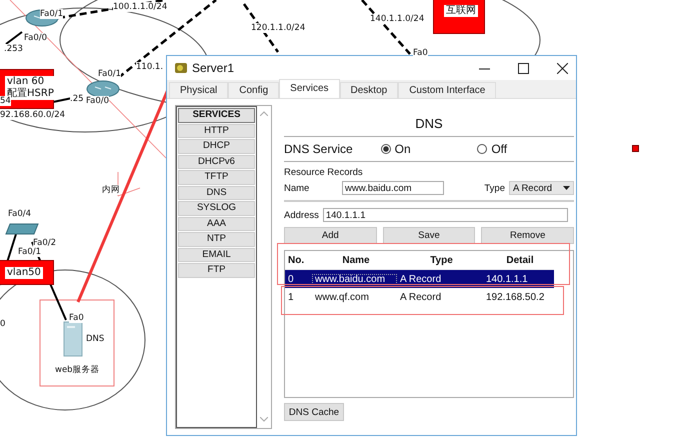  What do you see at coordinates (342, 297) in the screenshot?
I see `table-cell-text: www.qf.com` at bounding box center [342, 297].